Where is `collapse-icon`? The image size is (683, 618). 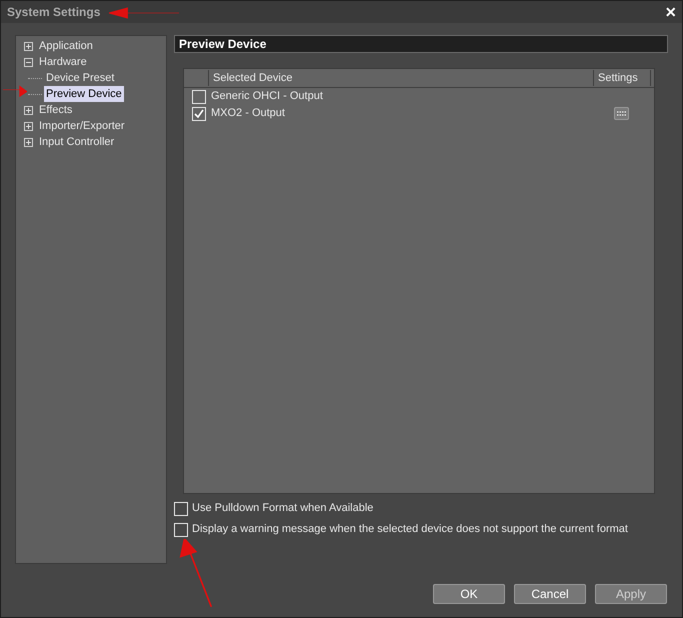
collapse-icon is located at coordinates (28, 62).